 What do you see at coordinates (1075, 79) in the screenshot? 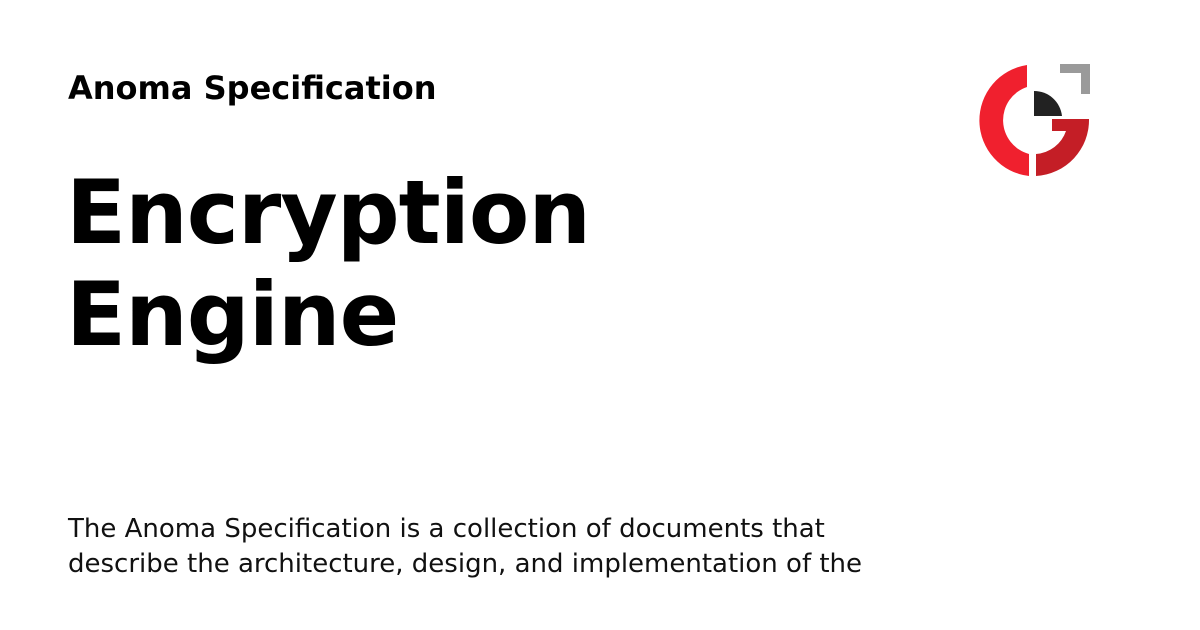
I see `logo-corner-tab` at bounding box center [1075, 79].